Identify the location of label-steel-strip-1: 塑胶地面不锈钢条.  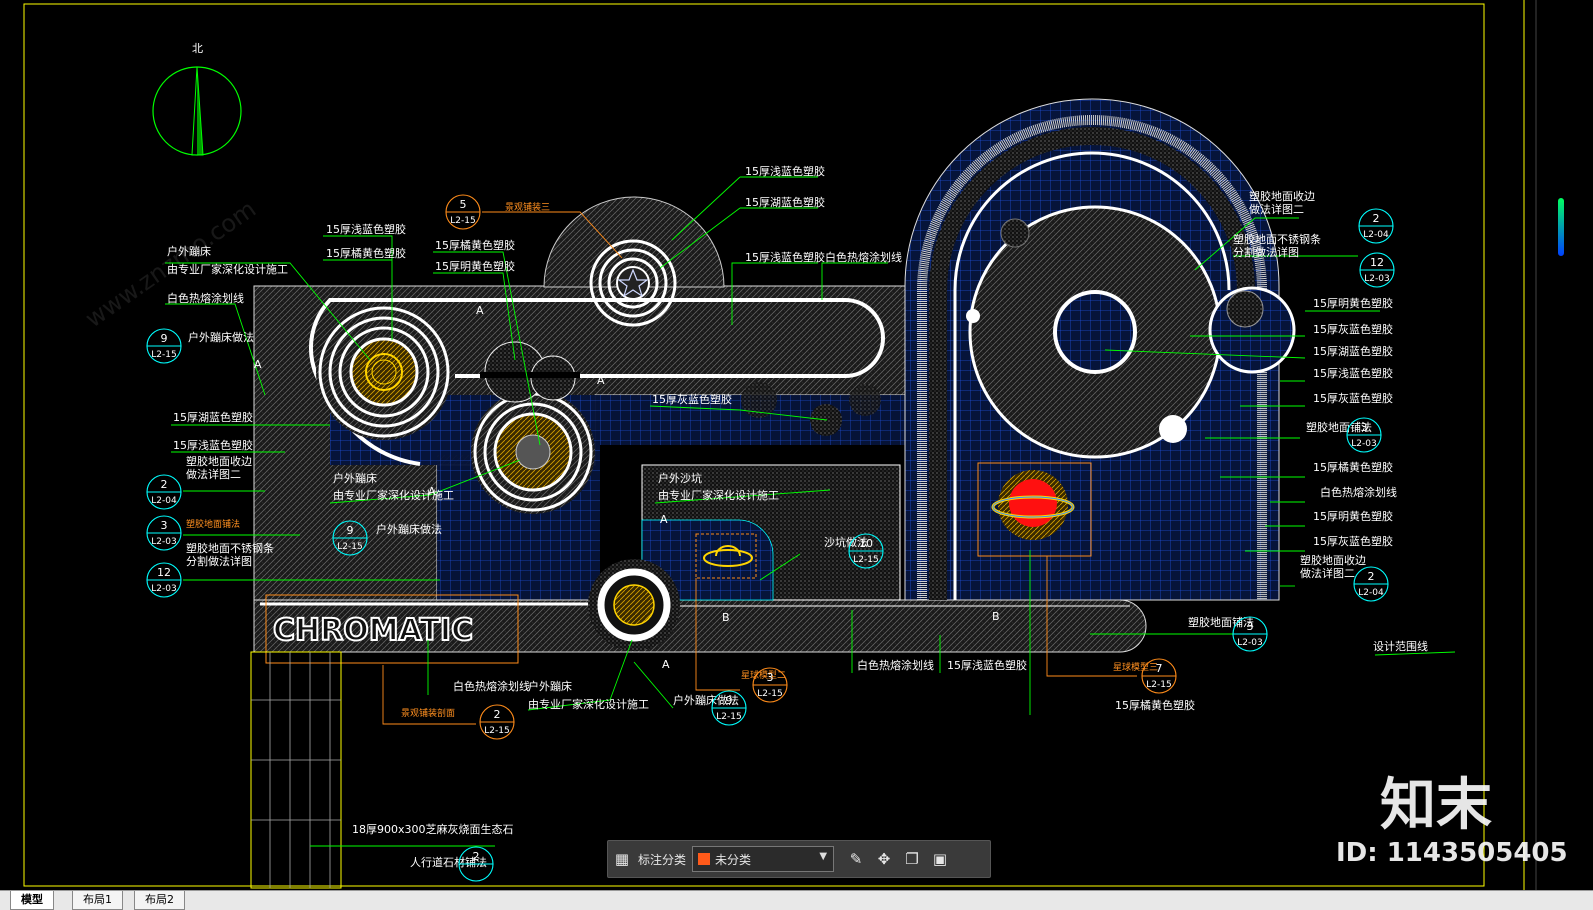
(230, 548).